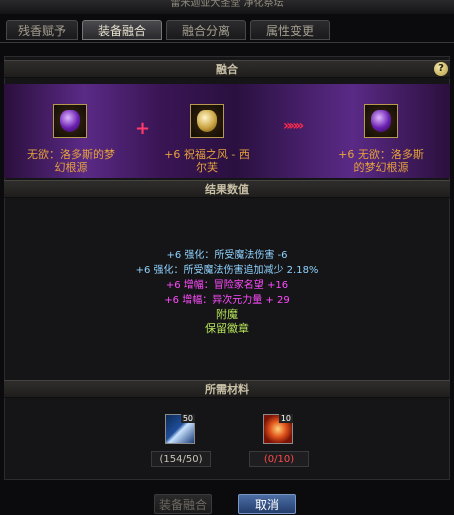 The image size is (454, 515). Describe the element at coordinates (278, 429) in the screenshot. I see `material-slot-2: 10` at that location.